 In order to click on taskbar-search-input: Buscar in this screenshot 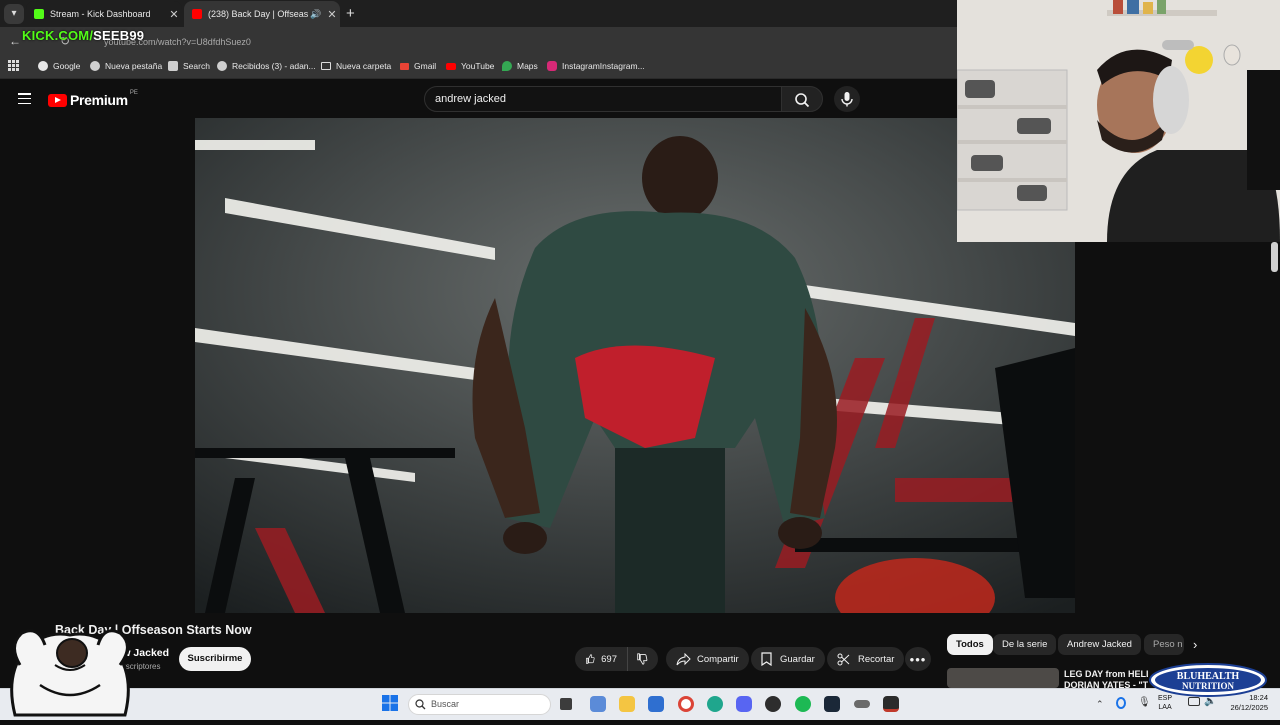, I will do `click(479, 704)`.